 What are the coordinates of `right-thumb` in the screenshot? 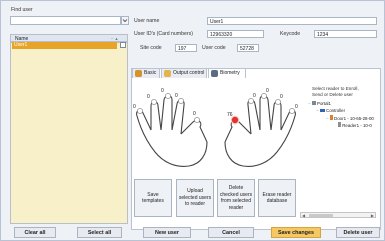 It's located at (238, 131).